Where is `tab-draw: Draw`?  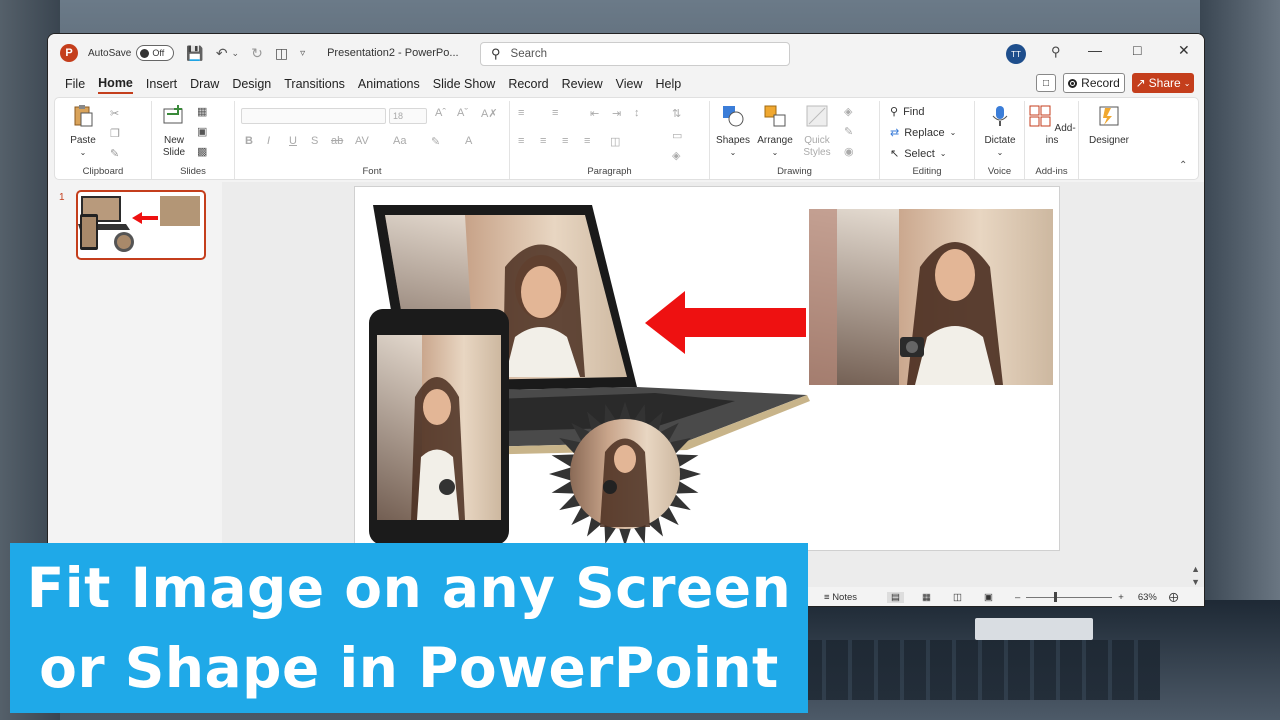 tab-draw: Draw is located at coordinates (204, 84).